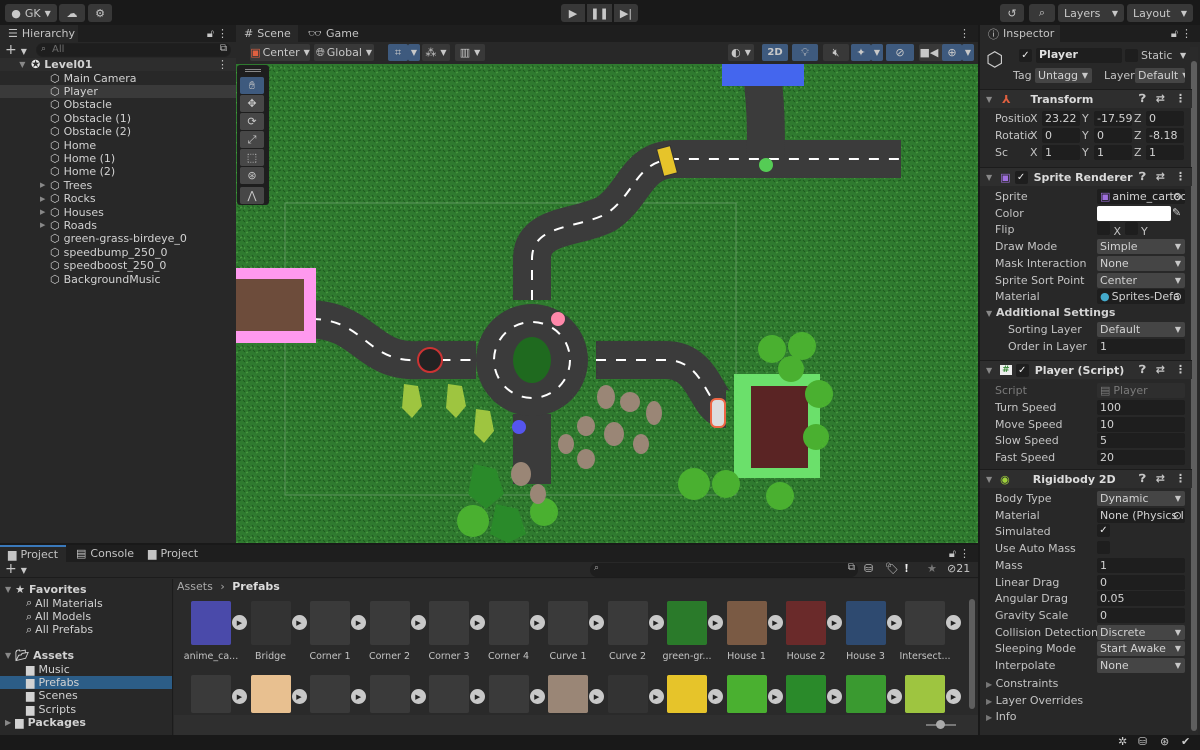 The width and height of the screenshot is (1200, 750). Describe the element at coordinates (133, 50) in the screenshot. I see `hierarchy-search-input: ⌕ All ⧉` at that location.